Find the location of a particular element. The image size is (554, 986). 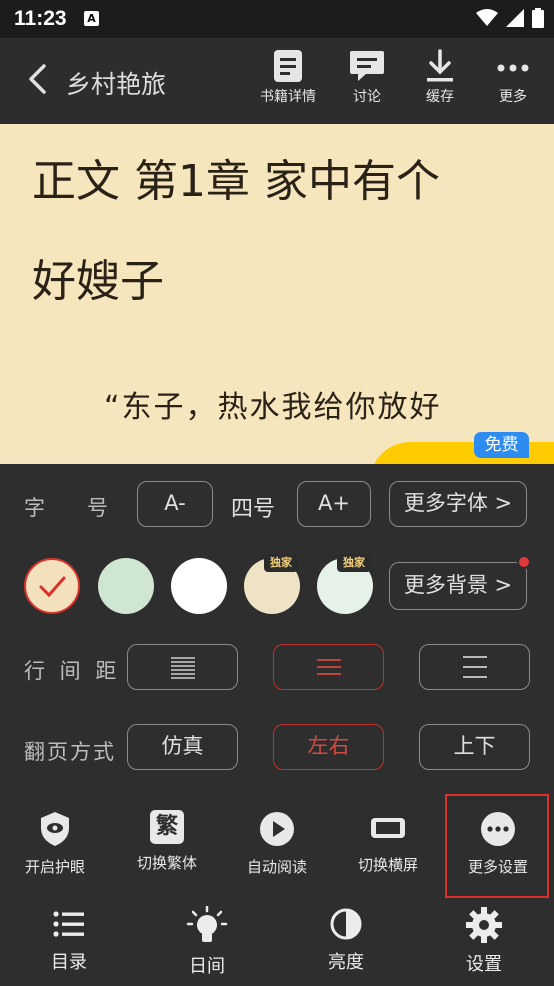

more-button: 更多 is located at coordinates (513, 77).